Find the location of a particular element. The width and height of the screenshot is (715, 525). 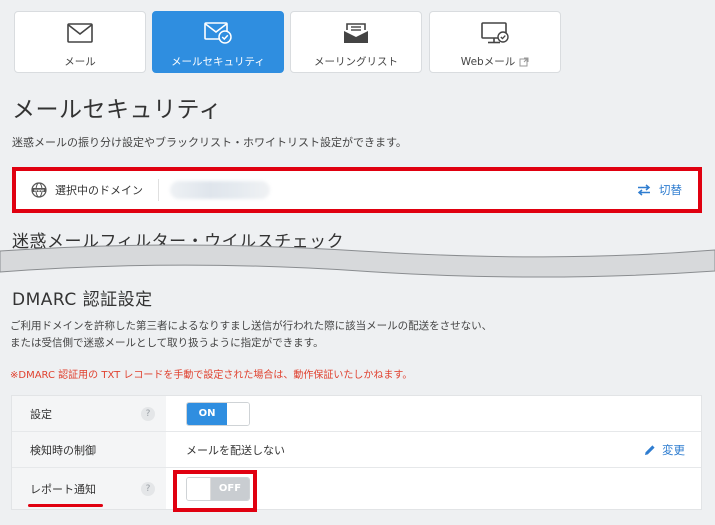

dmarc-enable-toggle: ON is located at coordinates (218, 413).